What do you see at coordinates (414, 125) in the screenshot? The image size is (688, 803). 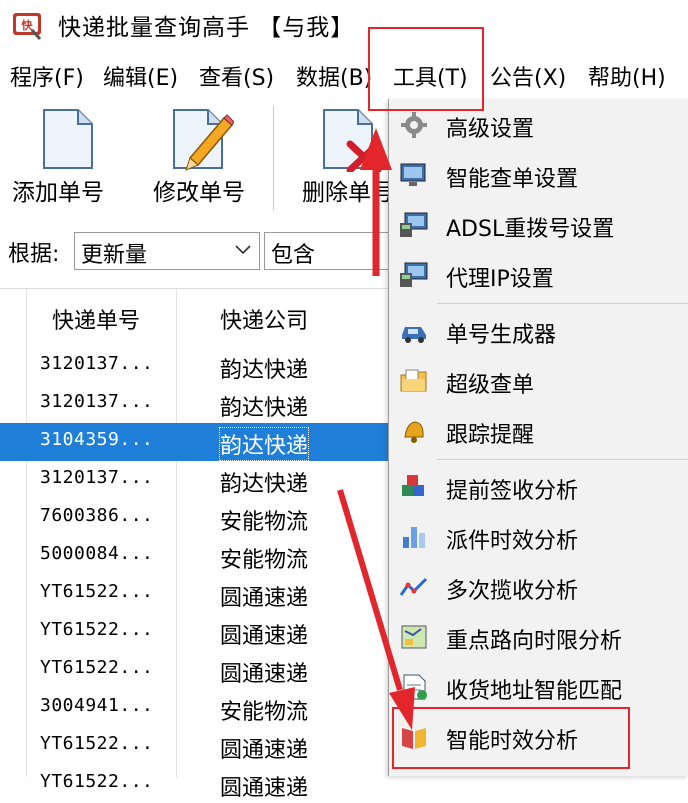 I see `gear-icon` at bounding box center [414, 125].